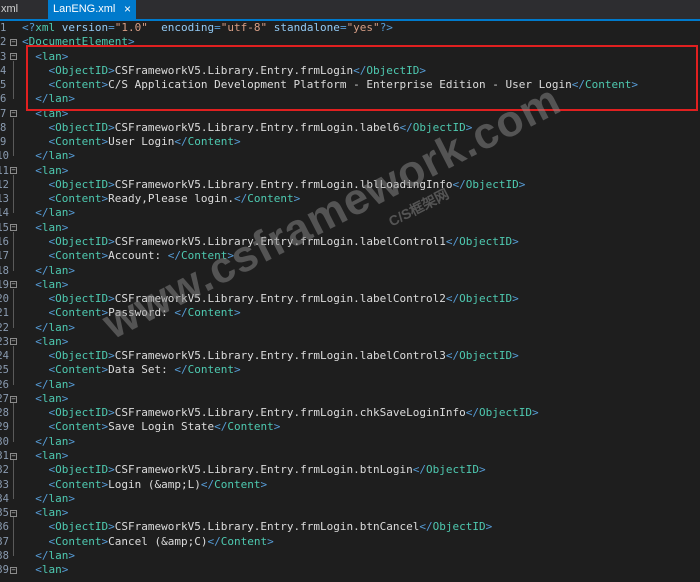  What do you see at coordinates (4, 498) in the screenshot?
I see `line-number: 34` at bounding box center [4, 498].